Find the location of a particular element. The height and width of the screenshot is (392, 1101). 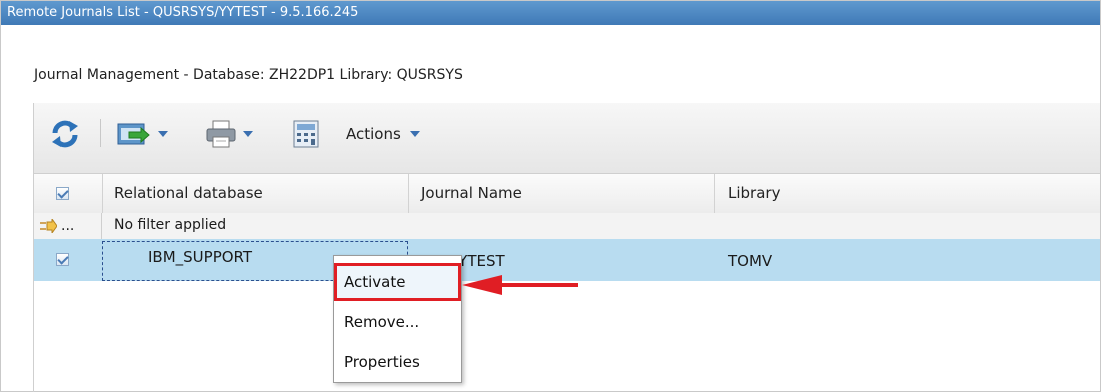

refresh-button is located at coordinates (65, 134).